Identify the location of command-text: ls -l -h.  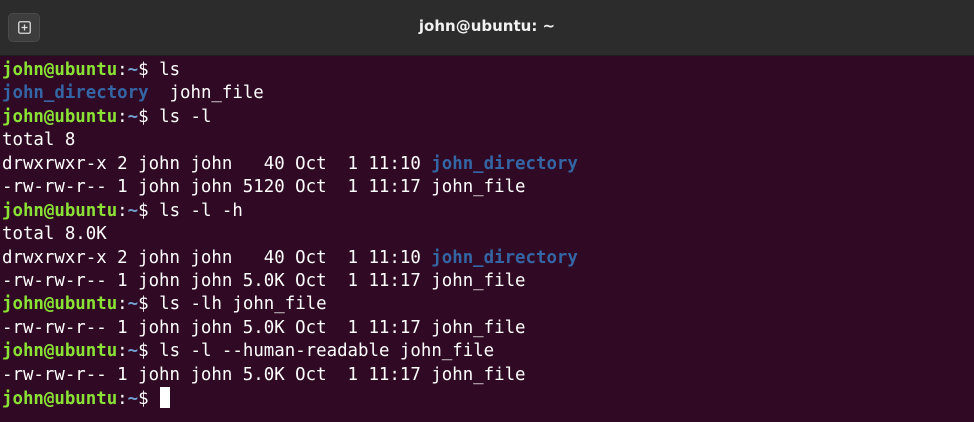
(201, 210).